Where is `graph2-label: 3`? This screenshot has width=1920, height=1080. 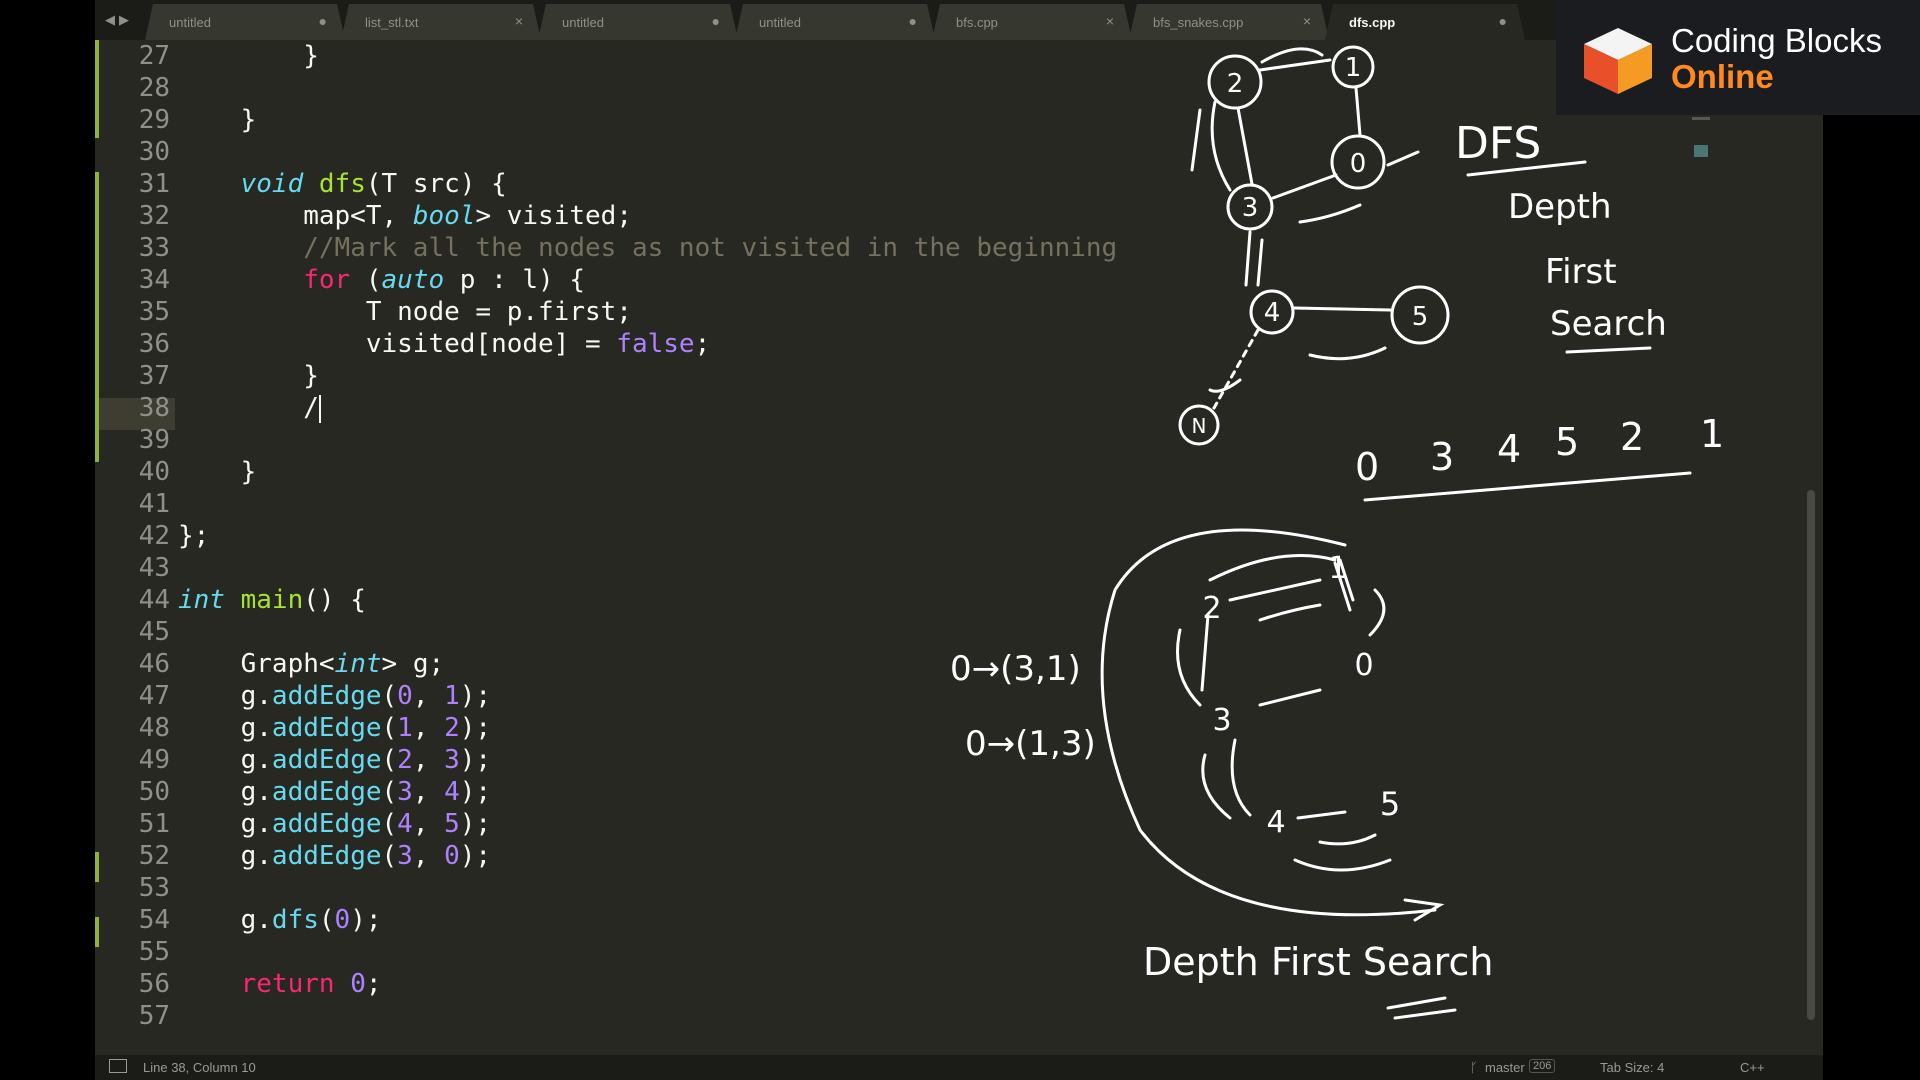 graph2-label: 3 is located at coordinates (1221, 720).